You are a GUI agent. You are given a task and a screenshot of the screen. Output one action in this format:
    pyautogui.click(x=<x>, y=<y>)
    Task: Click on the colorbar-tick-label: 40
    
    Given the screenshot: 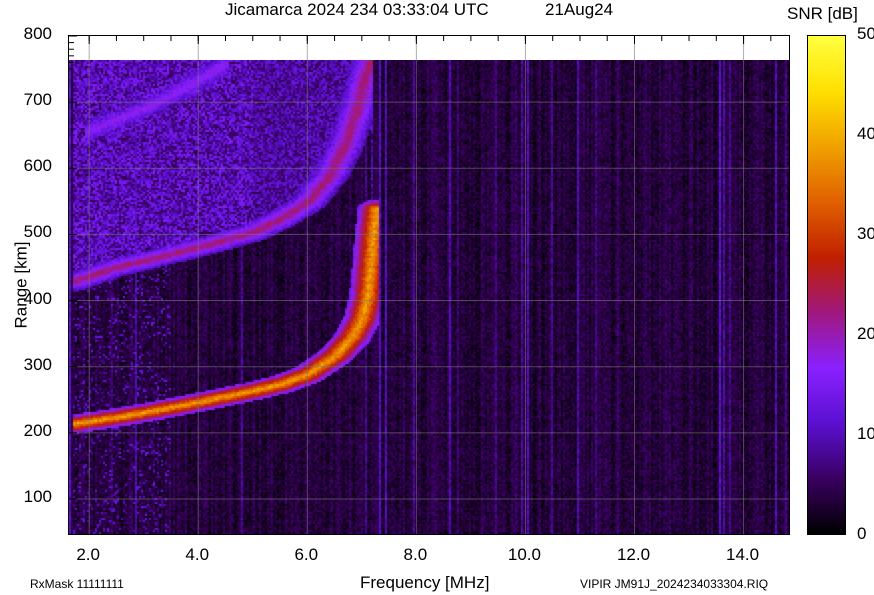 What is the action you would take?
    pyautogui.click(x=865, y=133)
    